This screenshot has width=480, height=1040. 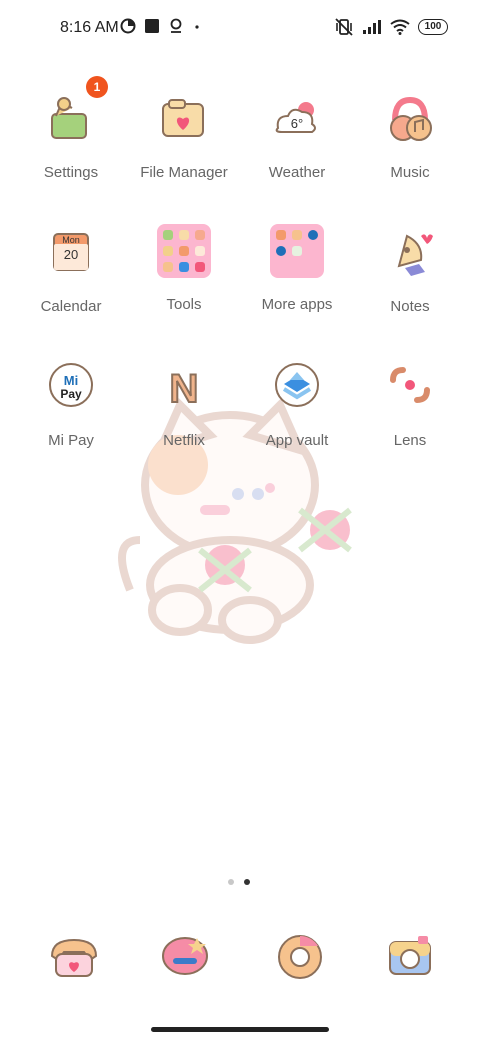 I want to click on app-lens: Lens, so click(x=410, y=404).